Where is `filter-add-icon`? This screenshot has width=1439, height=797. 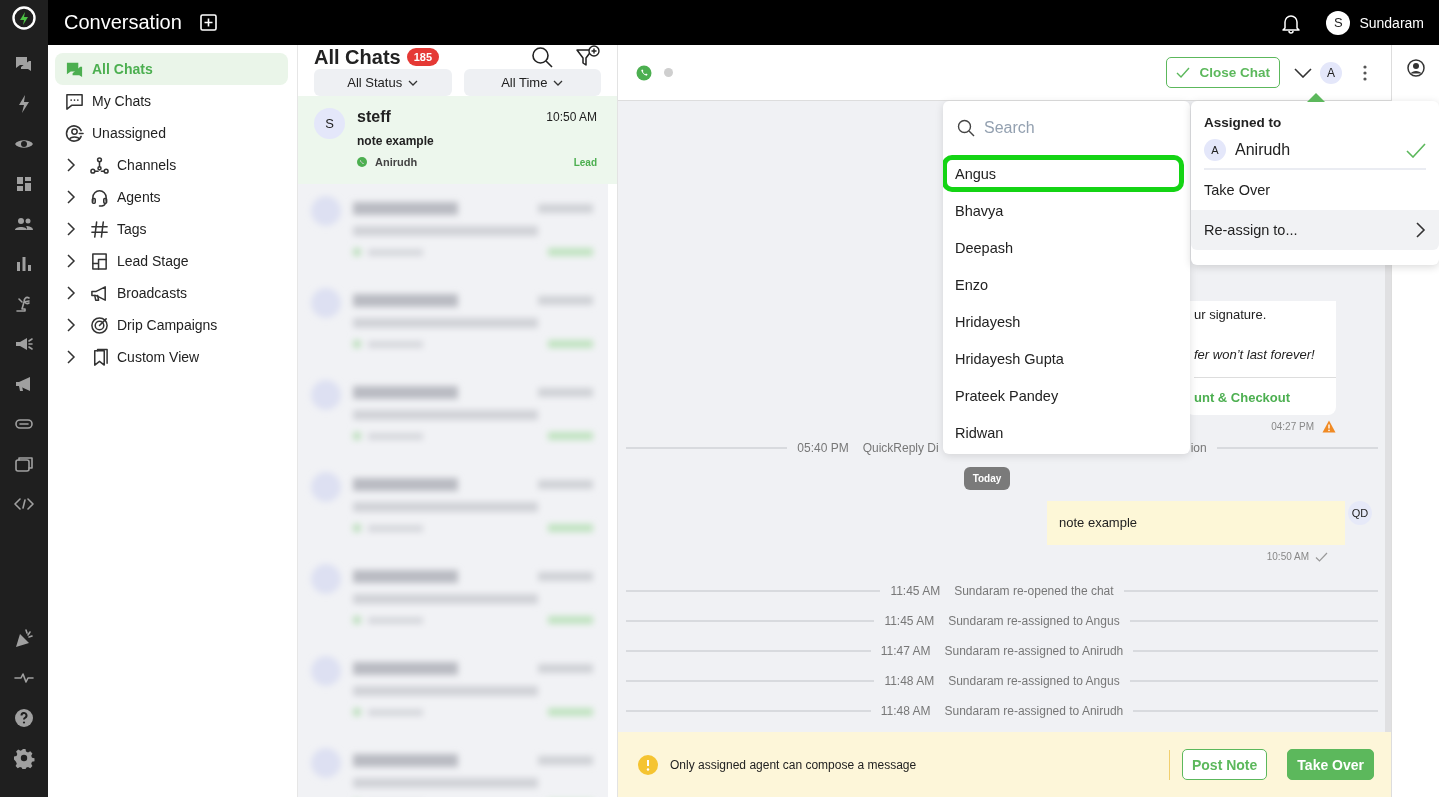 filter-add-icon is located at coordinates (588, 57).